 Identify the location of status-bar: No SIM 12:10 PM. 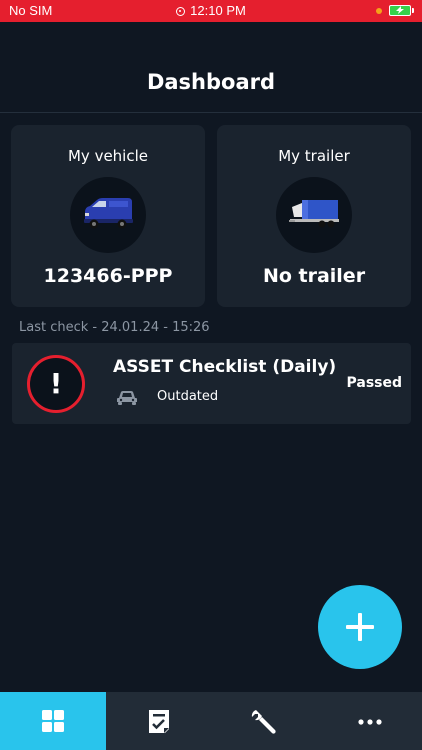
(211, 11).